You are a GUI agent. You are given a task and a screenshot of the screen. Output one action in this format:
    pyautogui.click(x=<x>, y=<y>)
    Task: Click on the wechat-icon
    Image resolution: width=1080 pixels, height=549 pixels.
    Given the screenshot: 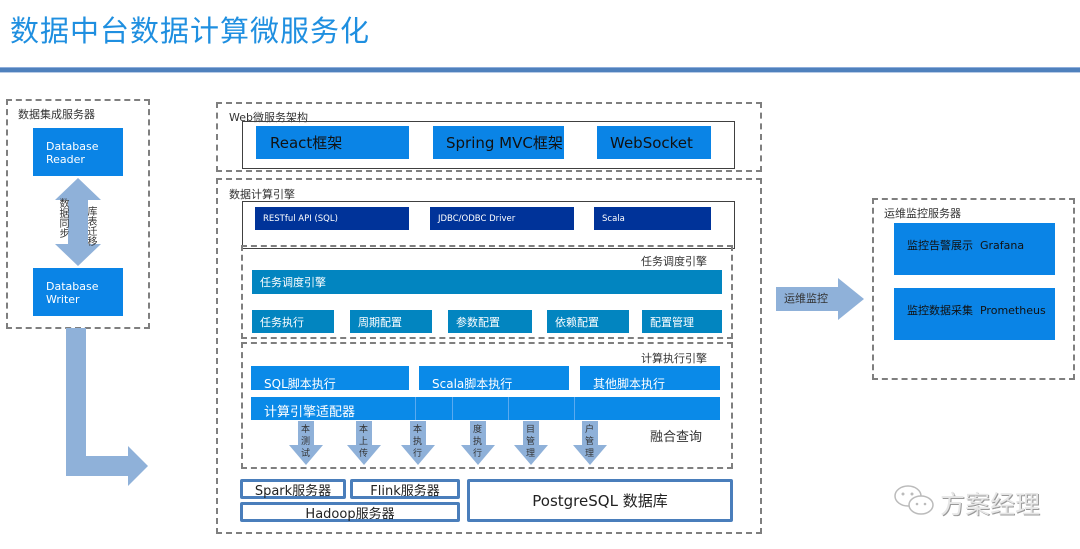 What is the action you would take?
    pyautogui.click(x=914, y=500)
    